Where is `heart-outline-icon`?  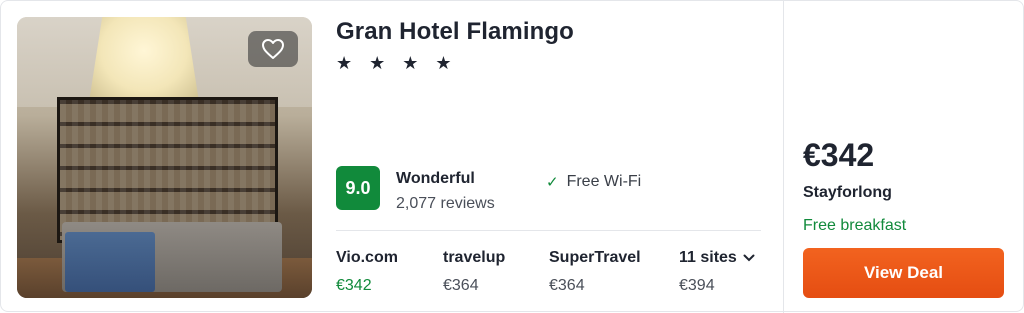 heart-outline-icon is located at coordinates (273, 49).